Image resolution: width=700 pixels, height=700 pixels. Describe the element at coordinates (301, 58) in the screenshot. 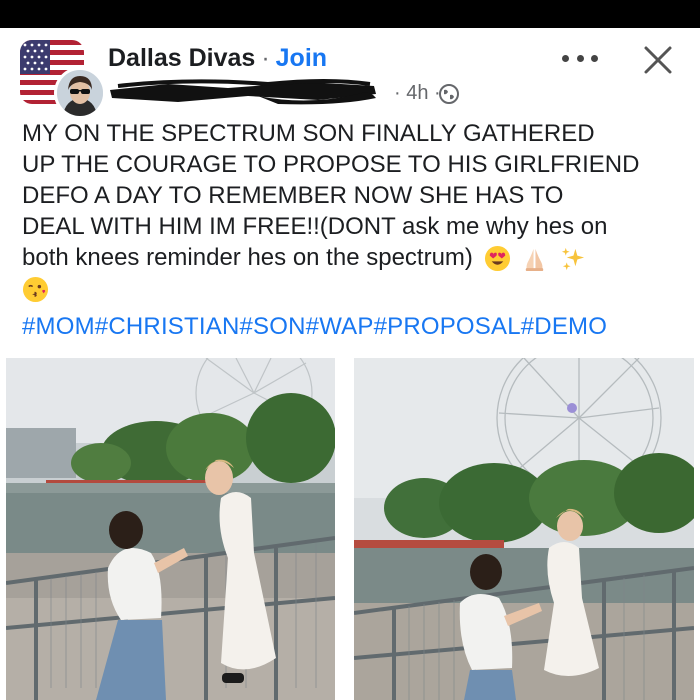

I see `join-group-link: Join` at that location.